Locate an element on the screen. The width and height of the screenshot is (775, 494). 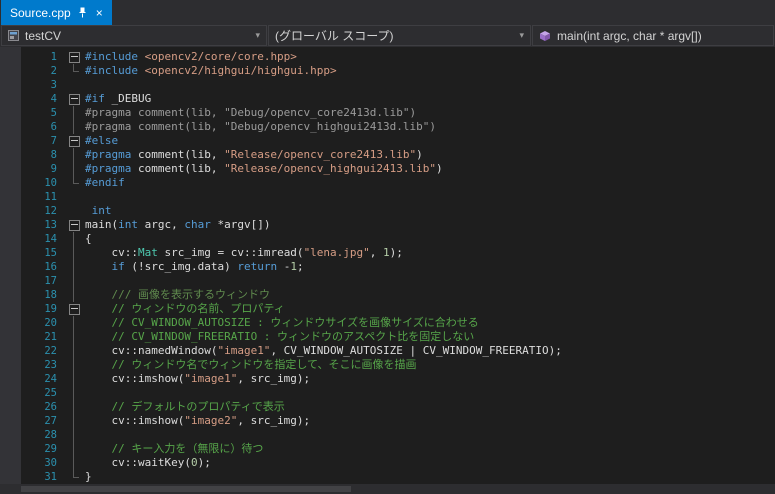
code-line-13: 13 main(int argc, char *argv[]) is located at coordinates (398, 225).